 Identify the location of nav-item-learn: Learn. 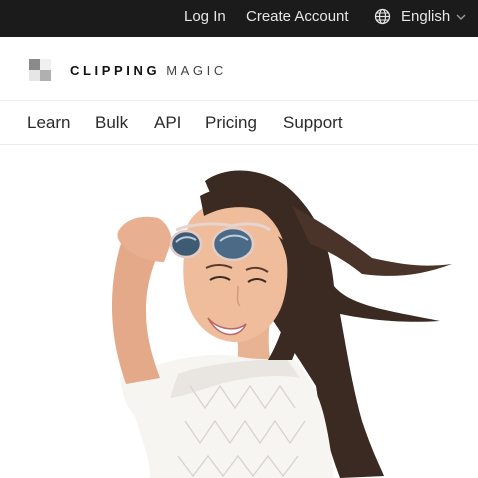
(48, 123).